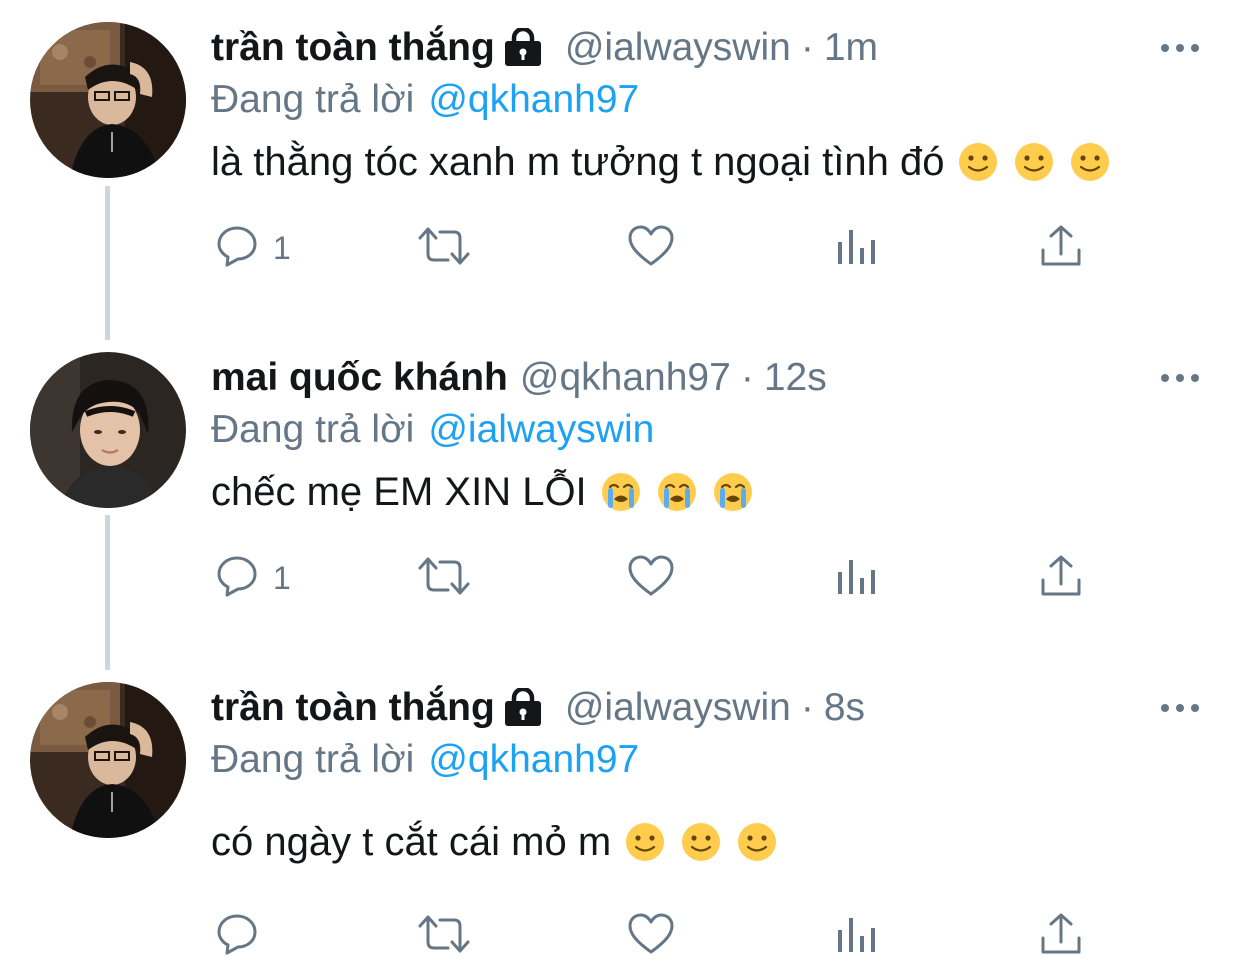  What do you see at coordinates (795, 378) in the screenshot?
I see `timestamp: 12s` at bounding box center [795, 378].